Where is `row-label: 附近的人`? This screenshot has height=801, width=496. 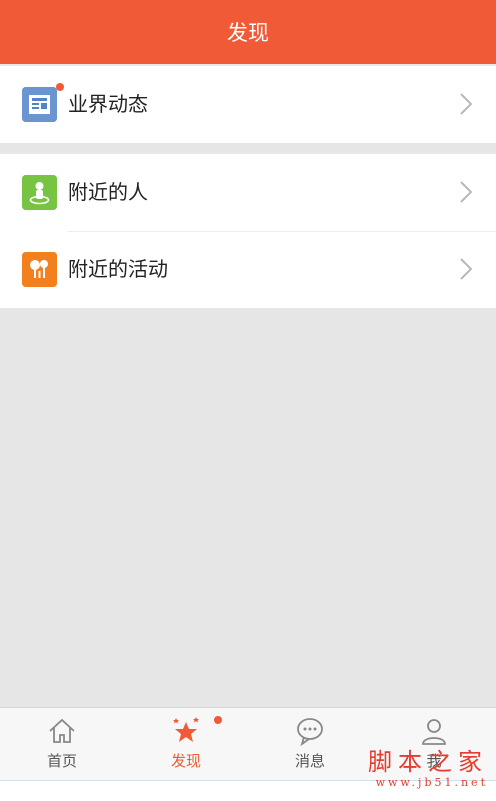
row-label: 附近的人 is located at coordinates (108, 192).